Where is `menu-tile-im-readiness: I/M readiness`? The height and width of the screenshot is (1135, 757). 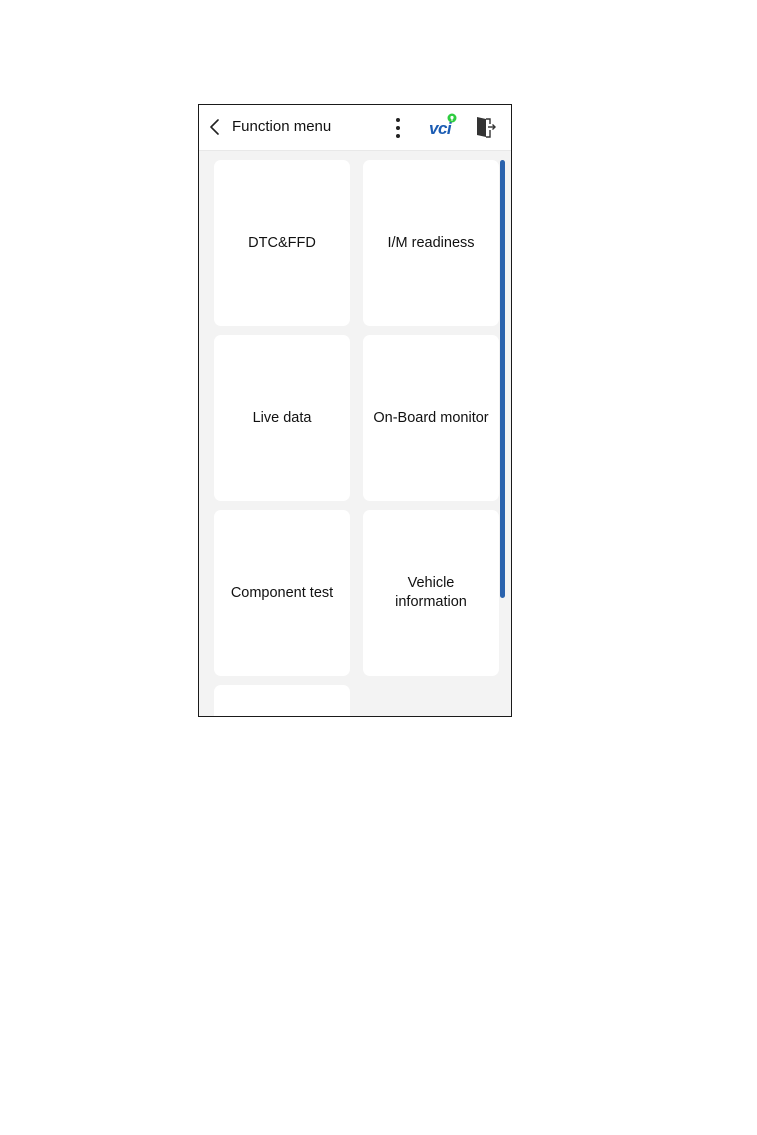 menu-tile-im-readiness: I/M readiness is located at coordinates (431, 243).